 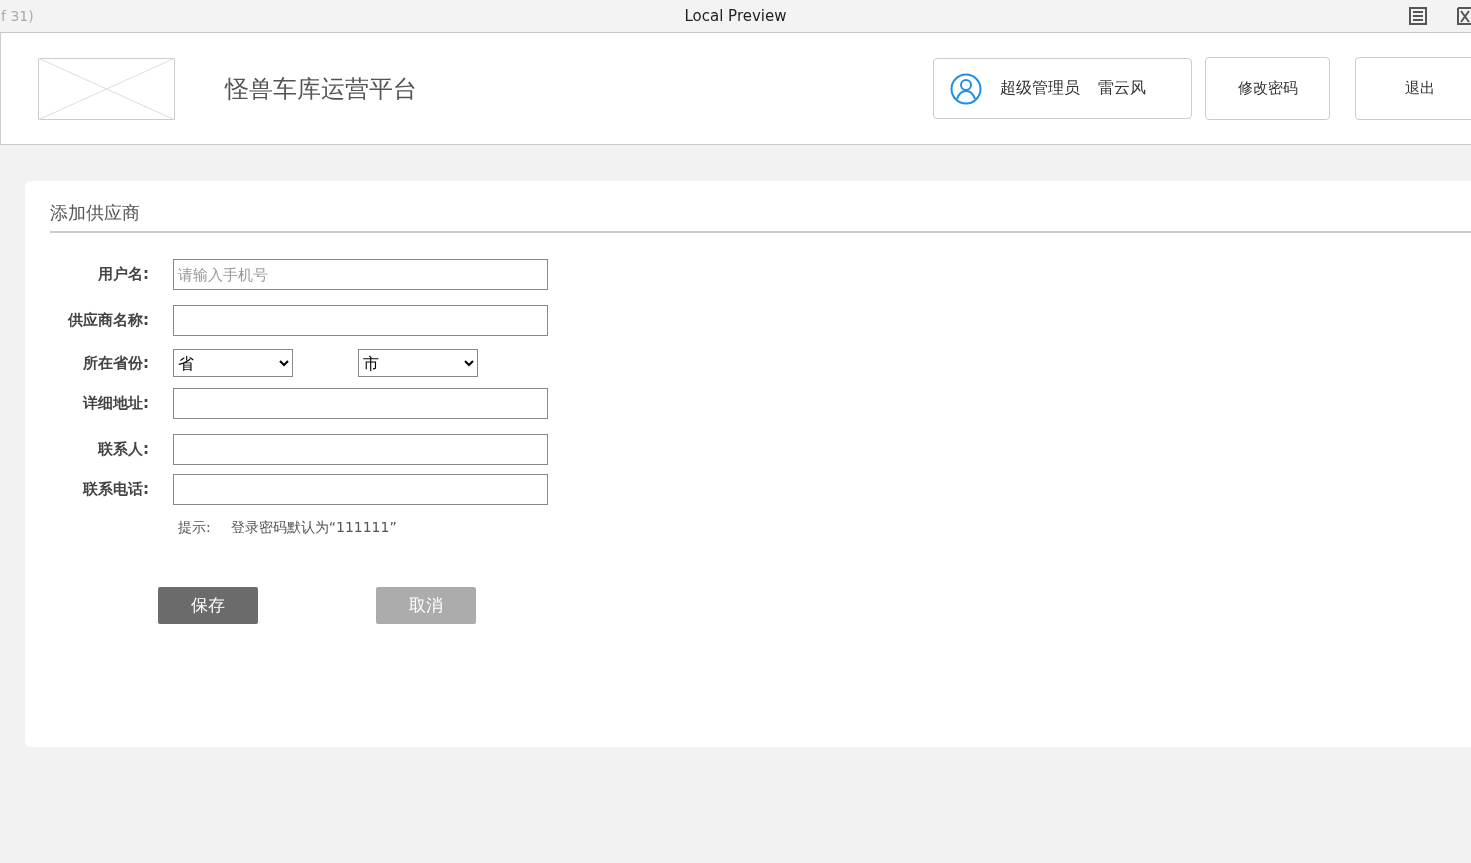 What do you see at coordinates (1267, 88) in the screenshot?
I see `header-button: 修改密码` at bounding box center [1267, 88].